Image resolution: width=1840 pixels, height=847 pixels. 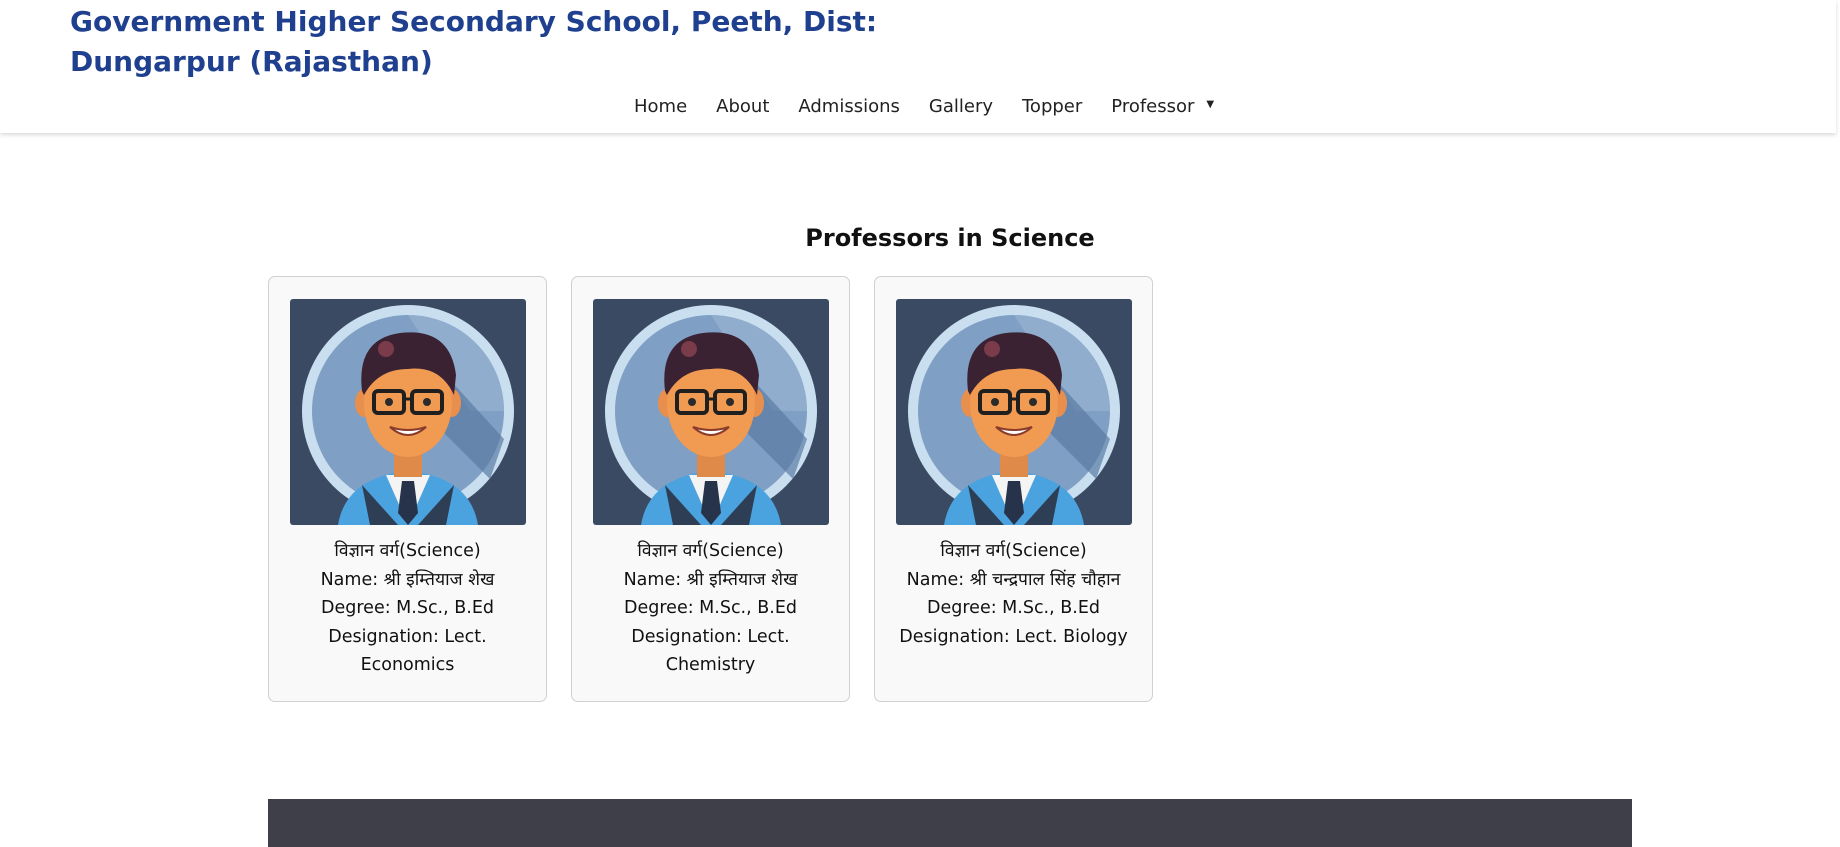 What do you see at coordinates (710, 651) in the screenshot?
I see `professor-designation: Designation: Lect. Chemistry` at bounding box center [710, 651].